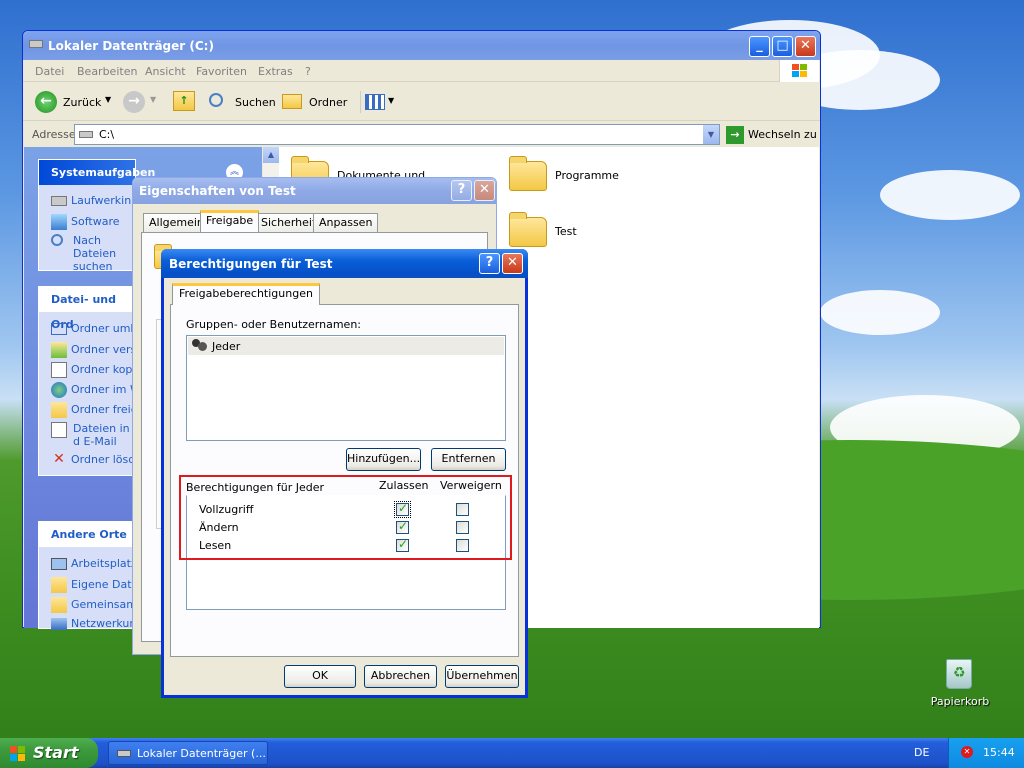  What do you see at coordinates (241, 102) in the screenshot?
I see `search-button: Suchen` at bounding box center [241, 102].